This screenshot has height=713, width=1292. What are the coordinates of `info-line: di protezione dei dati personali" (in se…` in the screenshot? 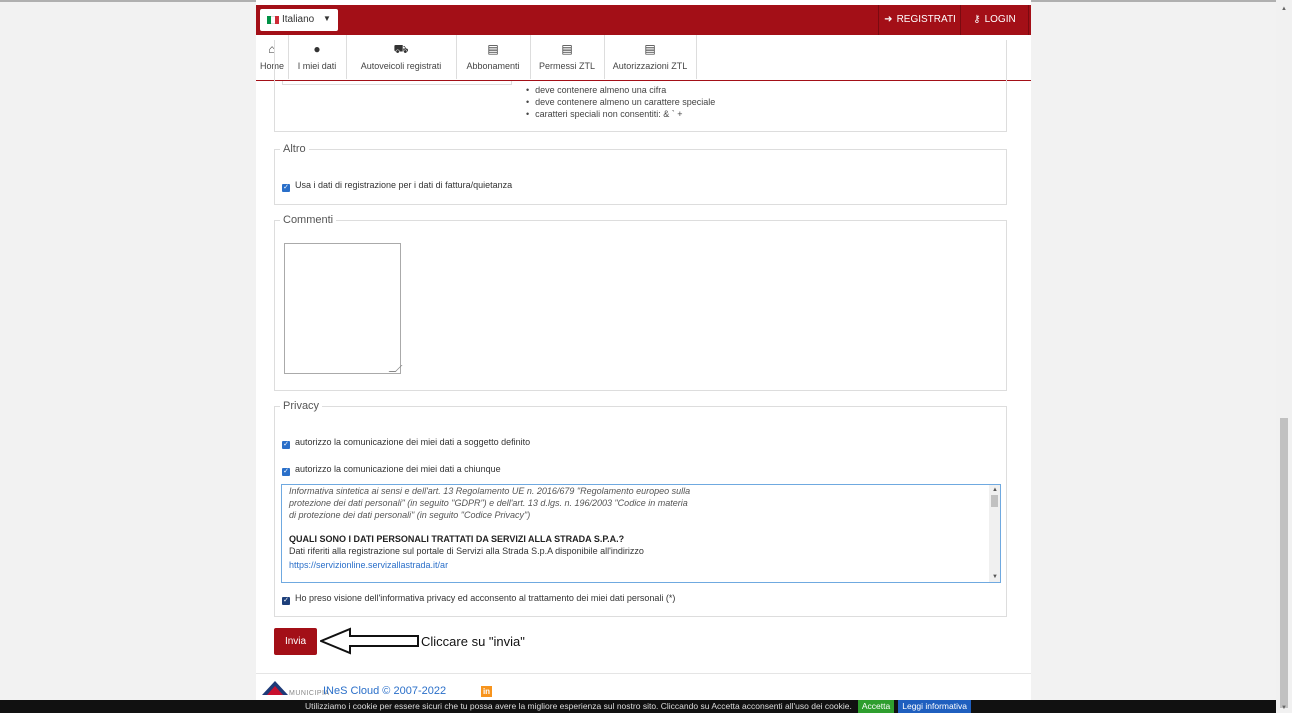 It's located at (410, 515).